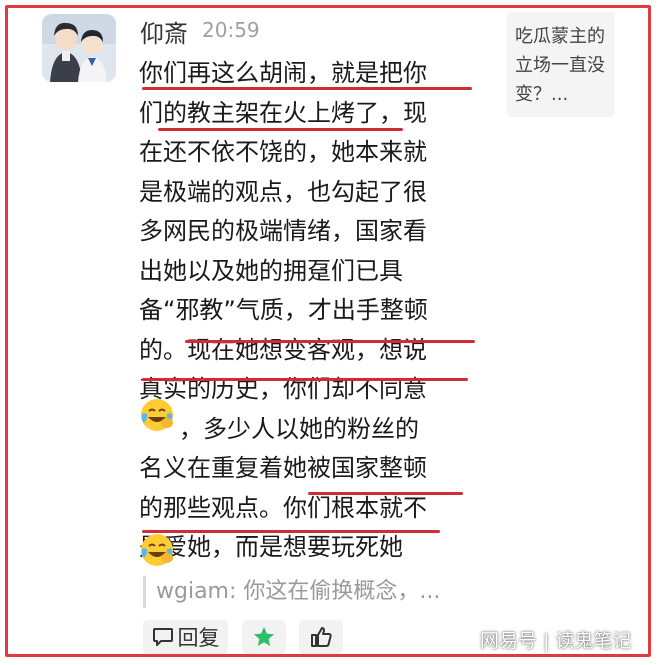 The height and width of the screenshot is (665, 660). I want to click on comment-line: 出她以及她的拥趸们已具, so click(271, 270).